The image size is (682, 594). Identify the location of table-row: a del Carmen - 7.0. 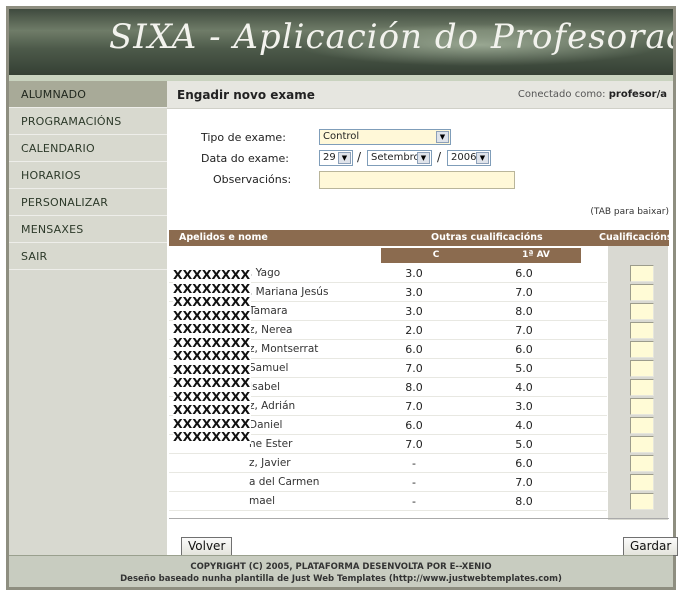
(388, 482).